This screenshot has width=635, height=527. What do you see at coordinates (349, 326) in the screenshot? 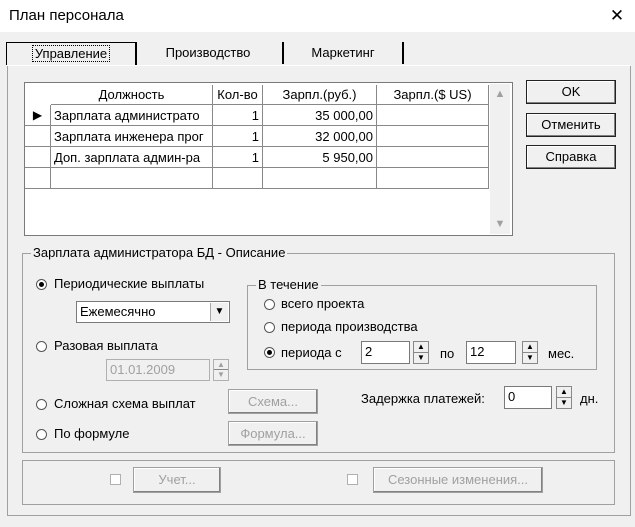
I see `production-period-label: периода производства` at bounding box center [349, 326].